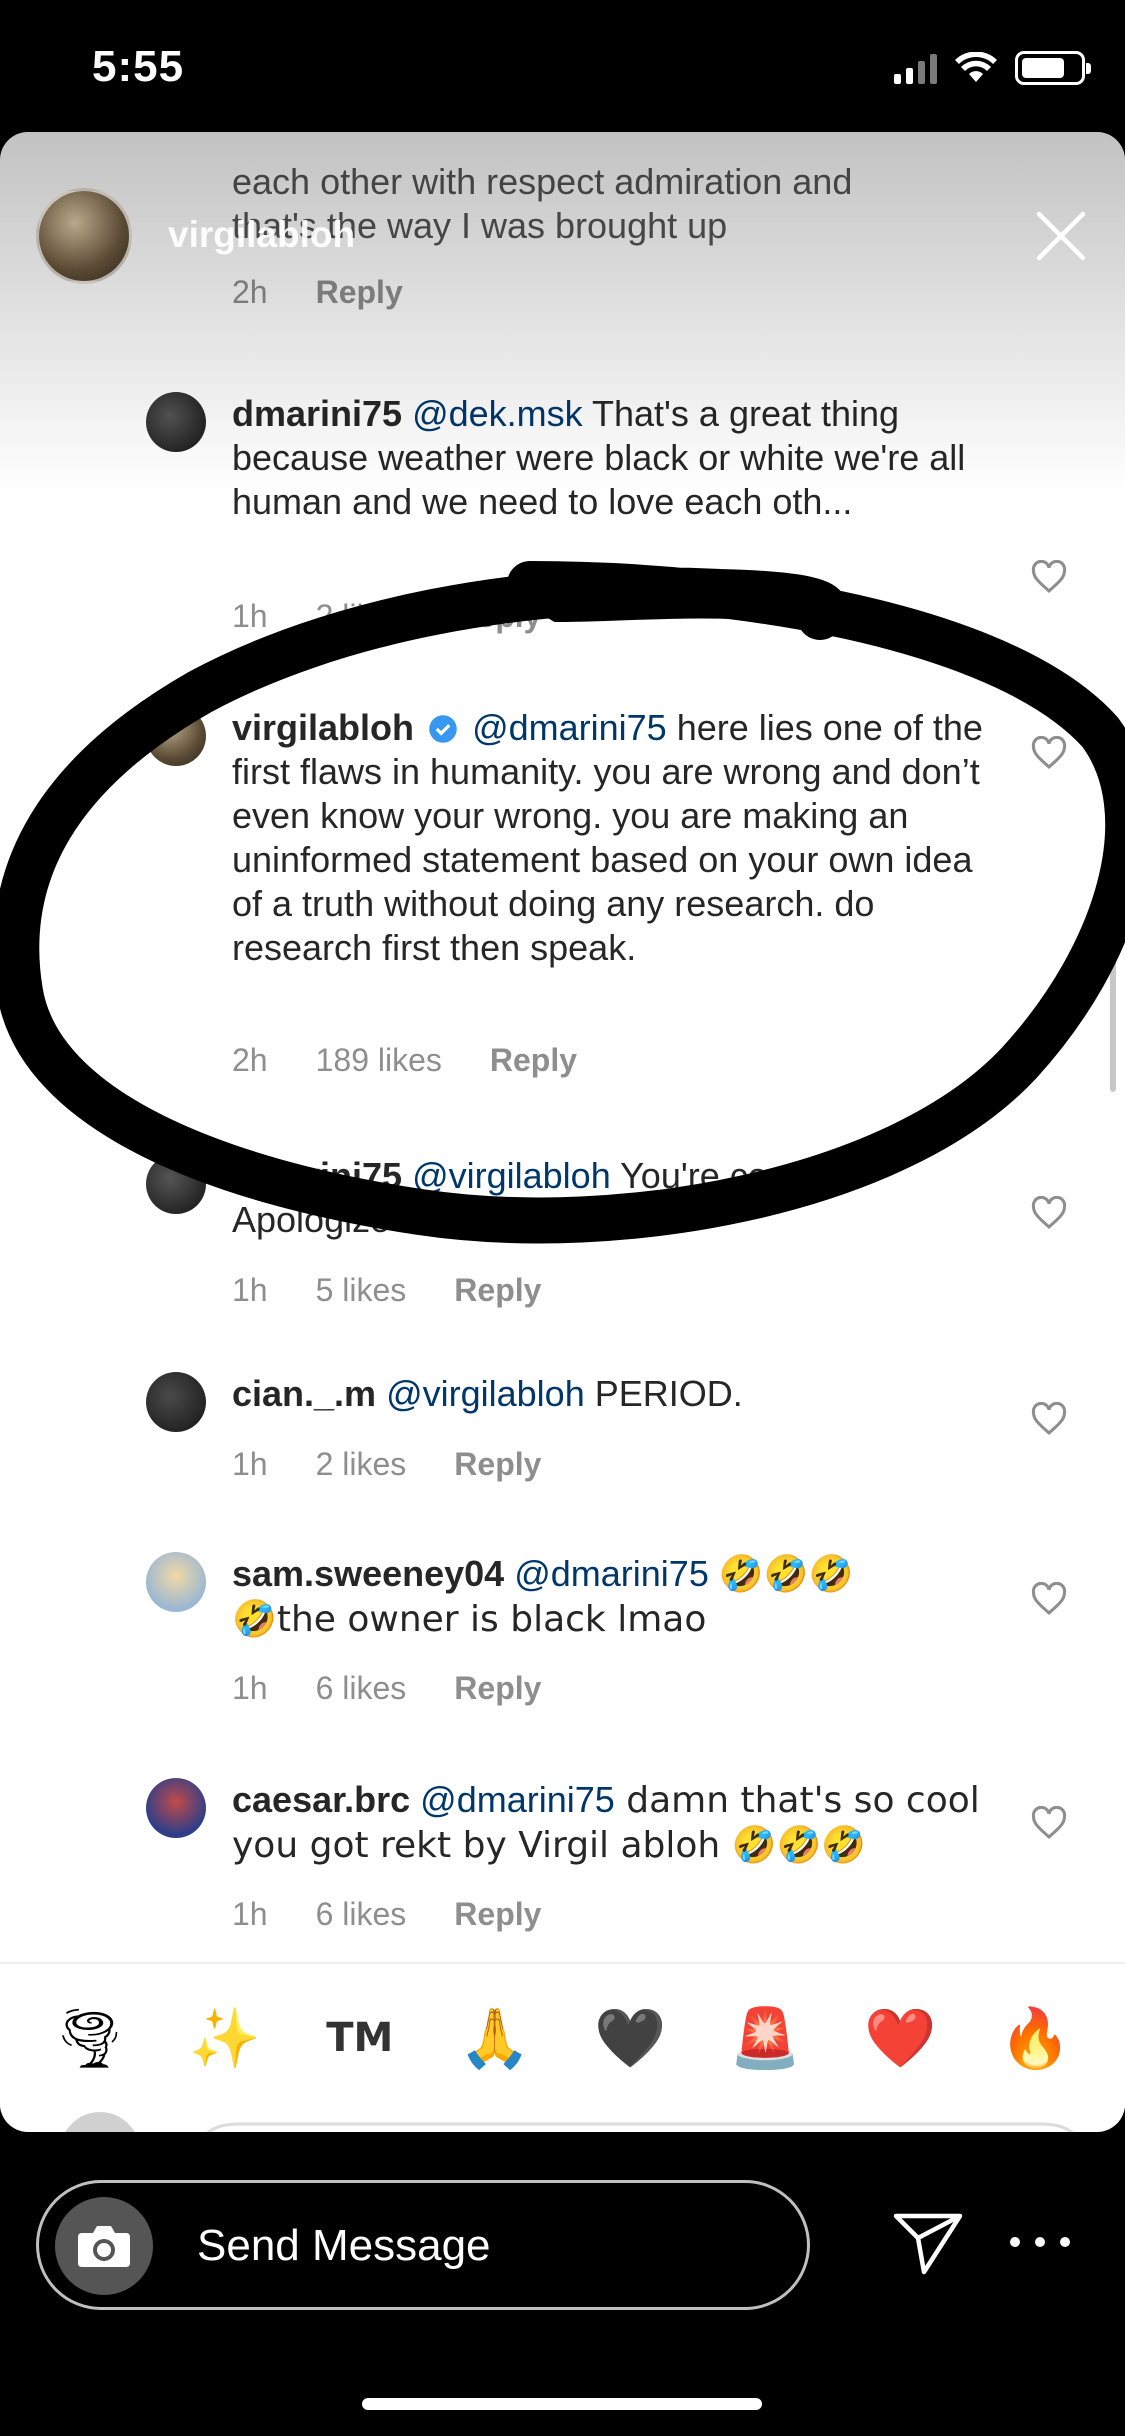  I want to click on emoji-tornado: 🌪, so click(90, 2038).